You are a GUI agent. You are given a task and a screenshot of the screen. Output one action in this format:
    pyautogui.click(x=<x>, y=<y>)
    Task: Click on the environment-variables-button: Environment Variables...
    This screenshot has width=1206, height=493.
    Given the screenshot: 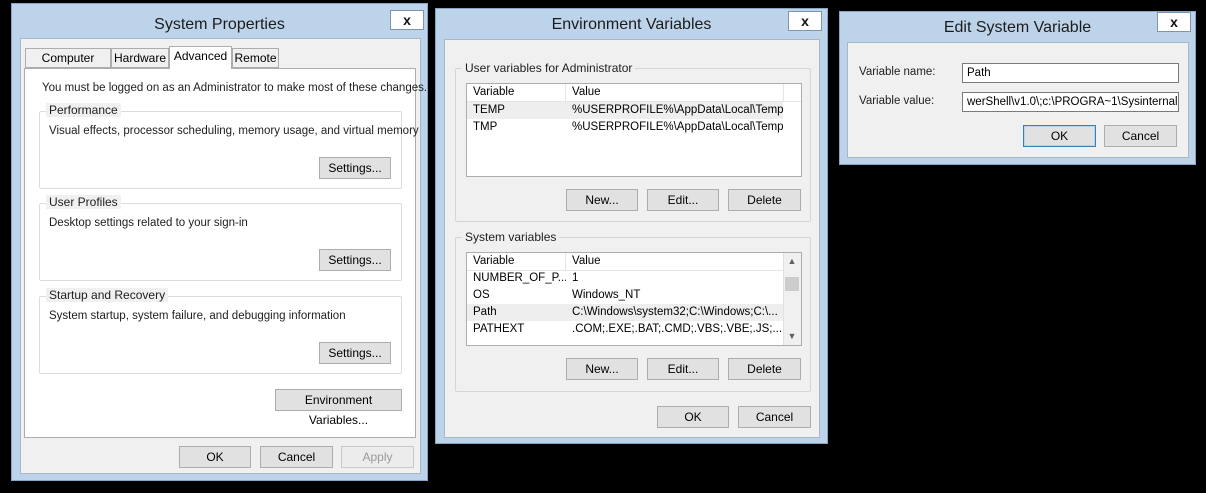 What is the action you would take?
    pyautogui.click(x=338, y=408)
    